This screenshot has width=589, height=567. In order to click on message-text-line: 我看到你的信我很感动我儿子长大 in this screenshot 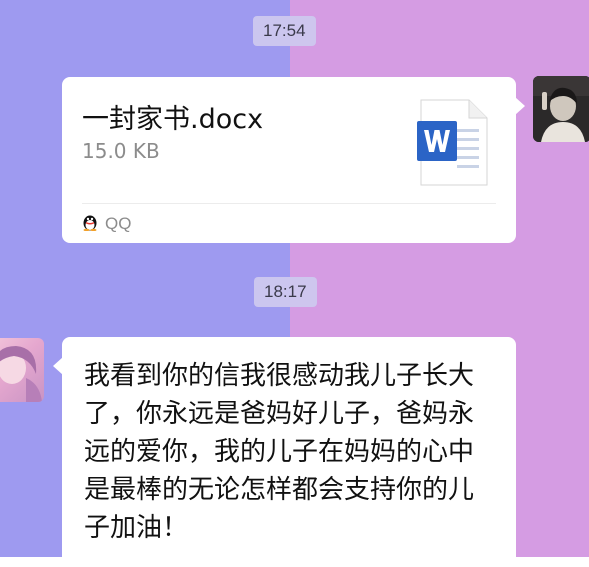, I will do `click(279, 376)`.